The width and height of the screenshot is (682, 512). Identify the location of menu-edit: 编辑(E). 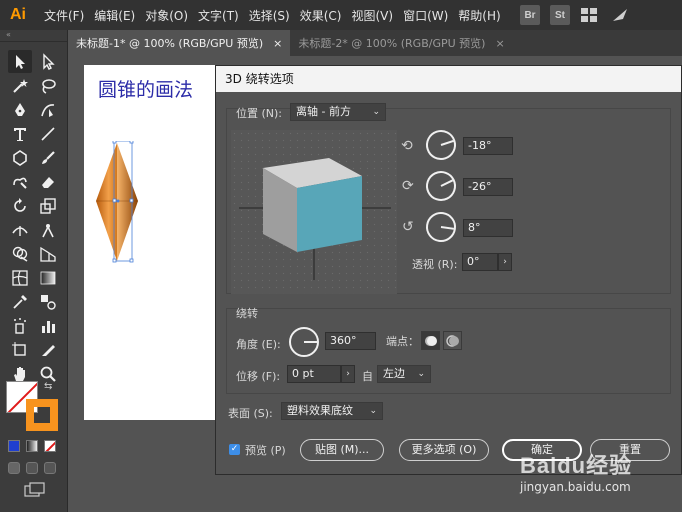
(114, 15).